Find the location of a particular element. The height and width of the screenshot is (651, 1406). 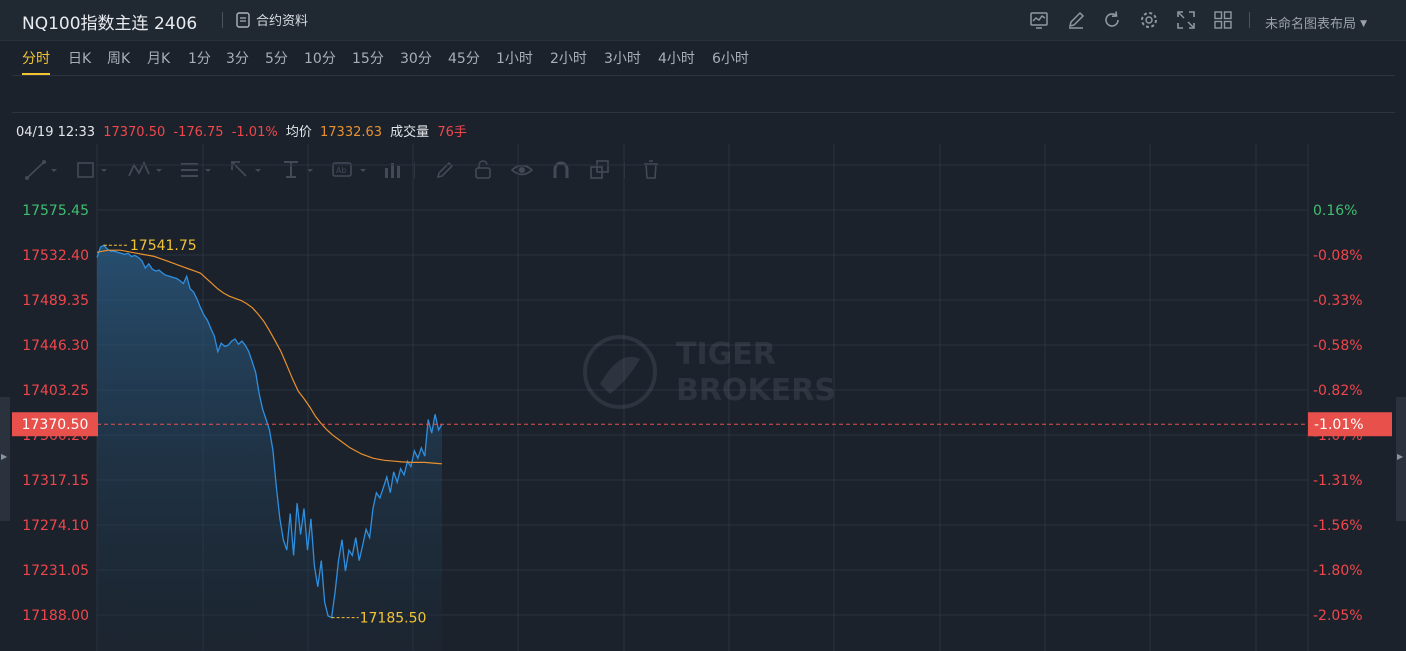

y-tick-label-right: 0.16% is located at coordinates (1335, 211).